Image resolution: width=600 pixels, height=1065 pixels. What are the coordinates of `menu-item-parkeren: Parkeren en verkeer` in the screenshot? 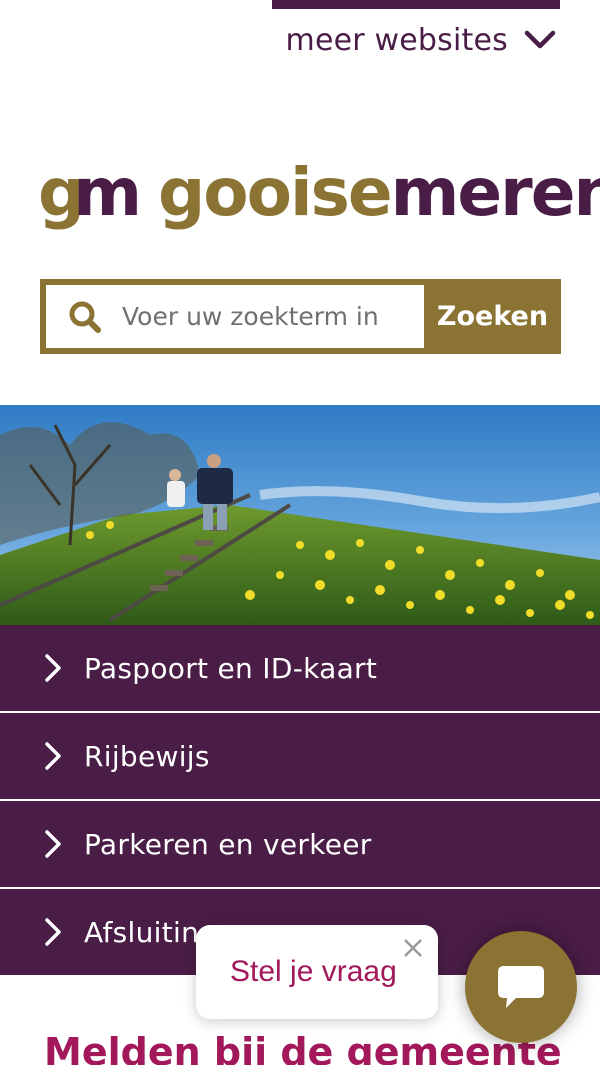 It's located at (300, 845).